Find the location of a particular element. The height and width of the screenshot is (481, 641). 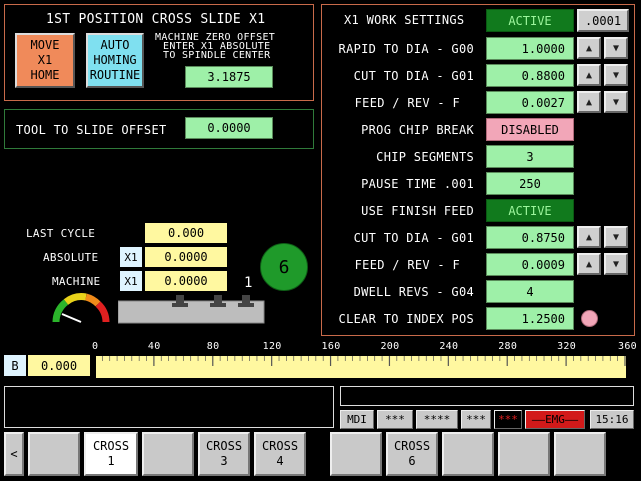

clock: 15:16 is located at coordinates (612, 419).